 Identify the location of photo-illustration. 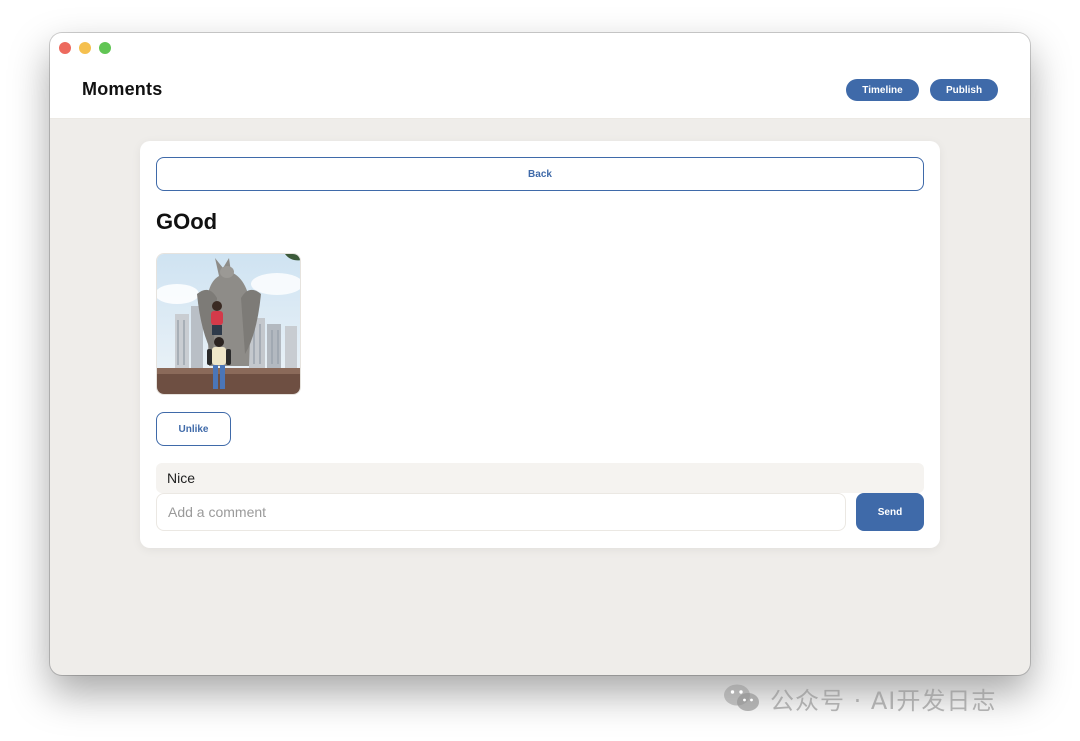
(228, 324).